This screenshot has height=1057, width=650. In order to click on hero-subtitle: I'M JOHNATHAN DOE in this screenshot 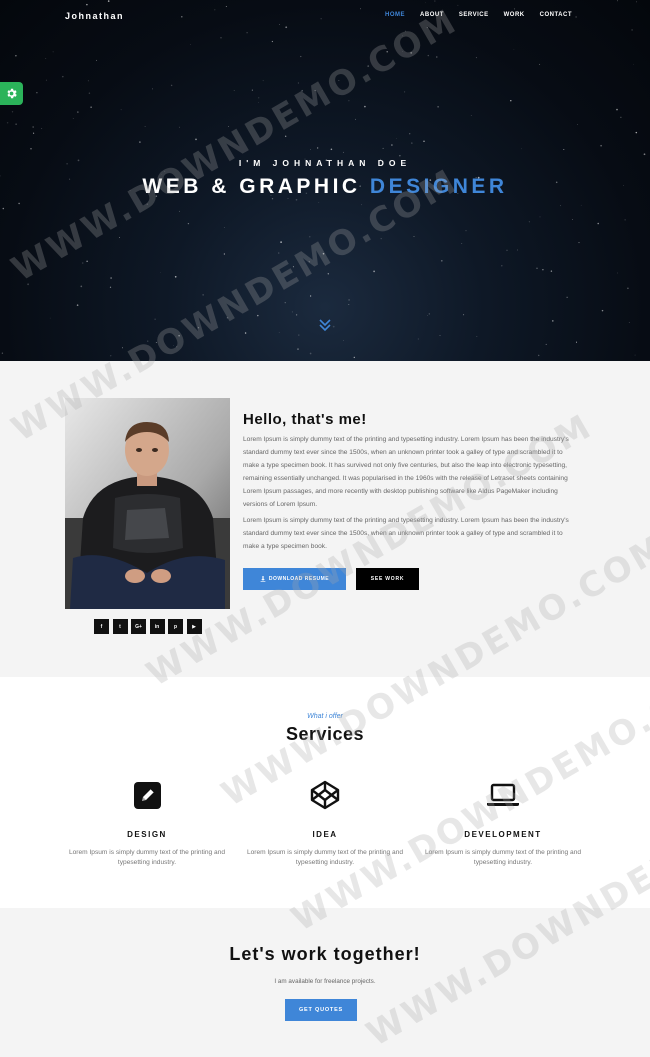, I will do `click(325, 163)`.